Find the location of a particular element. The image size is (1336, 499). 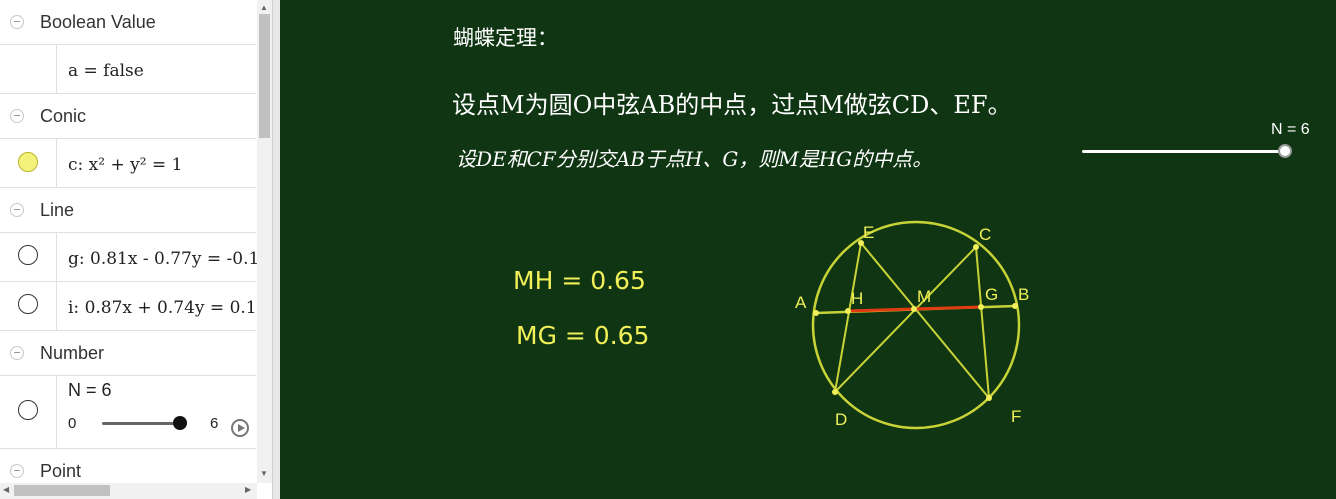

scroll-down-icon: ▼ is located at coordinates (264, 473).